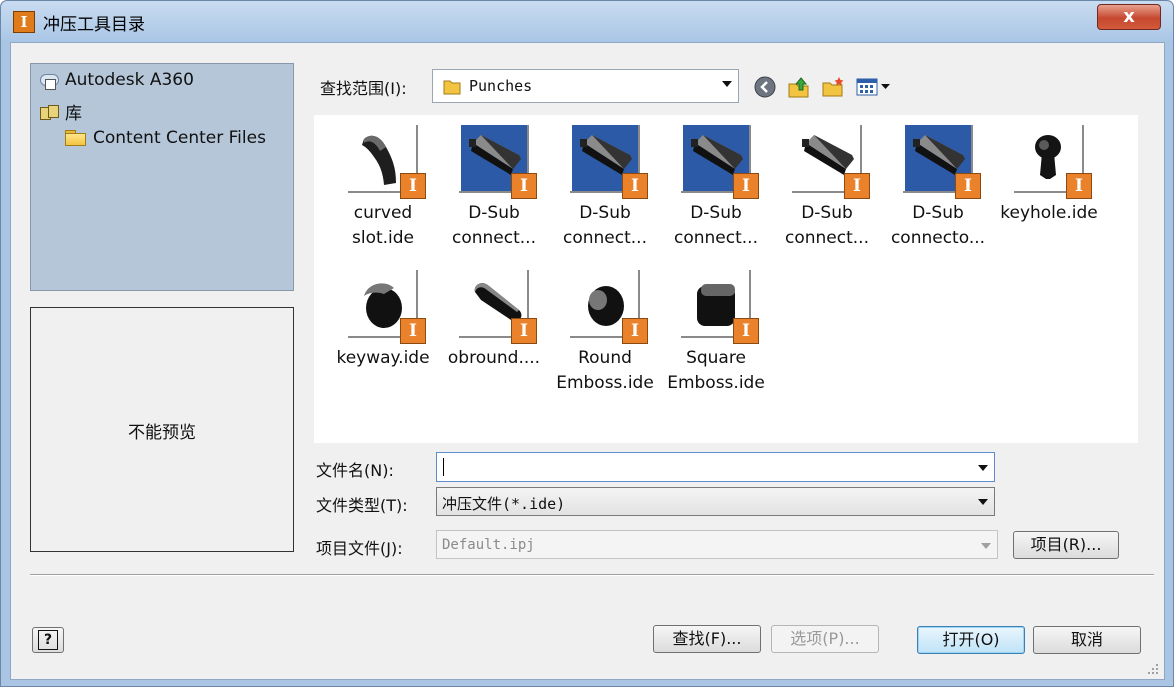  I want to click on file-item: Ikeyway.ide, so click(383, 320).